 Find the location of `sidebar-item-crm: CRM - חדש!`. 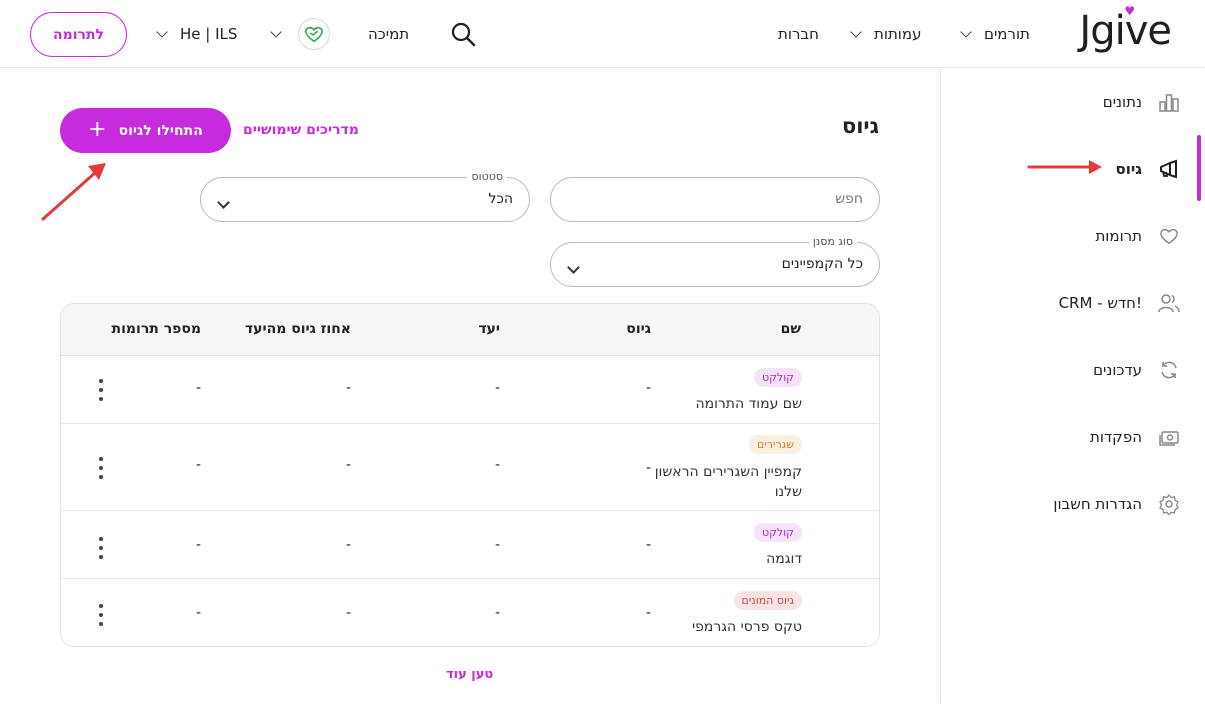

sidebar-item-crm: CRM - חדש! is located at coordinates (1119, 303).